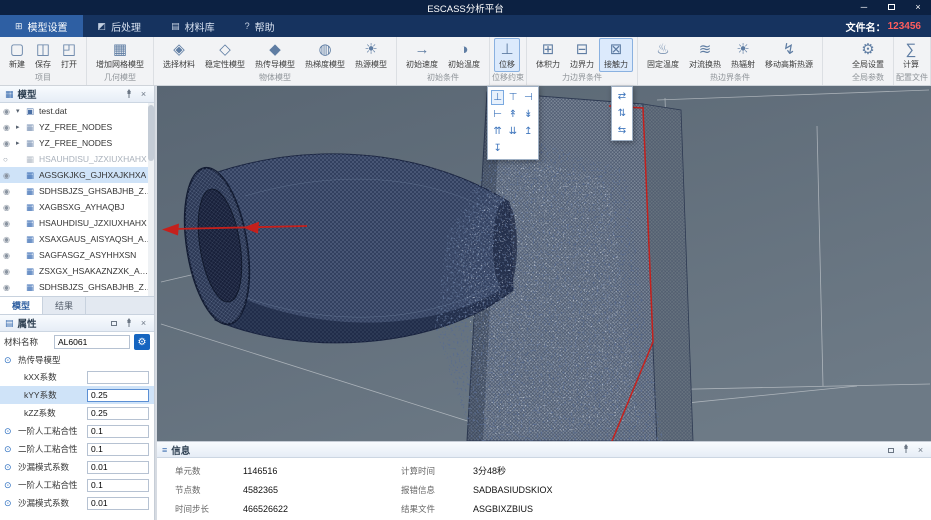 The width and height of the screenshot is (931, 520). What do you see at coordinates (77, 175) in the screenshot?
I see `tree-item-selected: ◉ ▦ AGSGKJKG_GJHXAJKHXA` at bounding box center [77, 175].